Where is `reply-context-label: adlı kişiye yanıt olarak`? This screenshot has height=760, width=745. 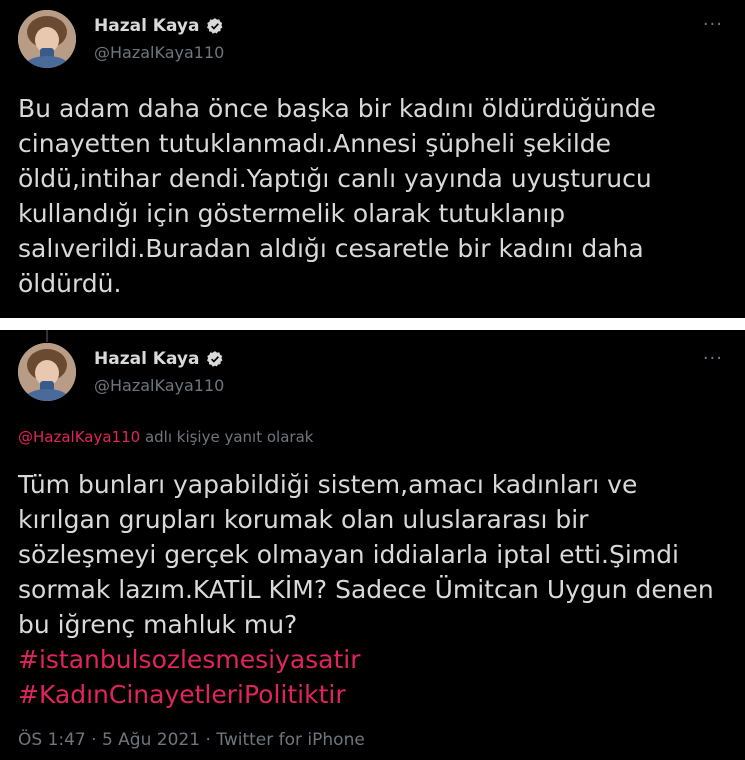
reply-context-label: adlı kişiye yanıt olarak is located at coordinates (227, 437).